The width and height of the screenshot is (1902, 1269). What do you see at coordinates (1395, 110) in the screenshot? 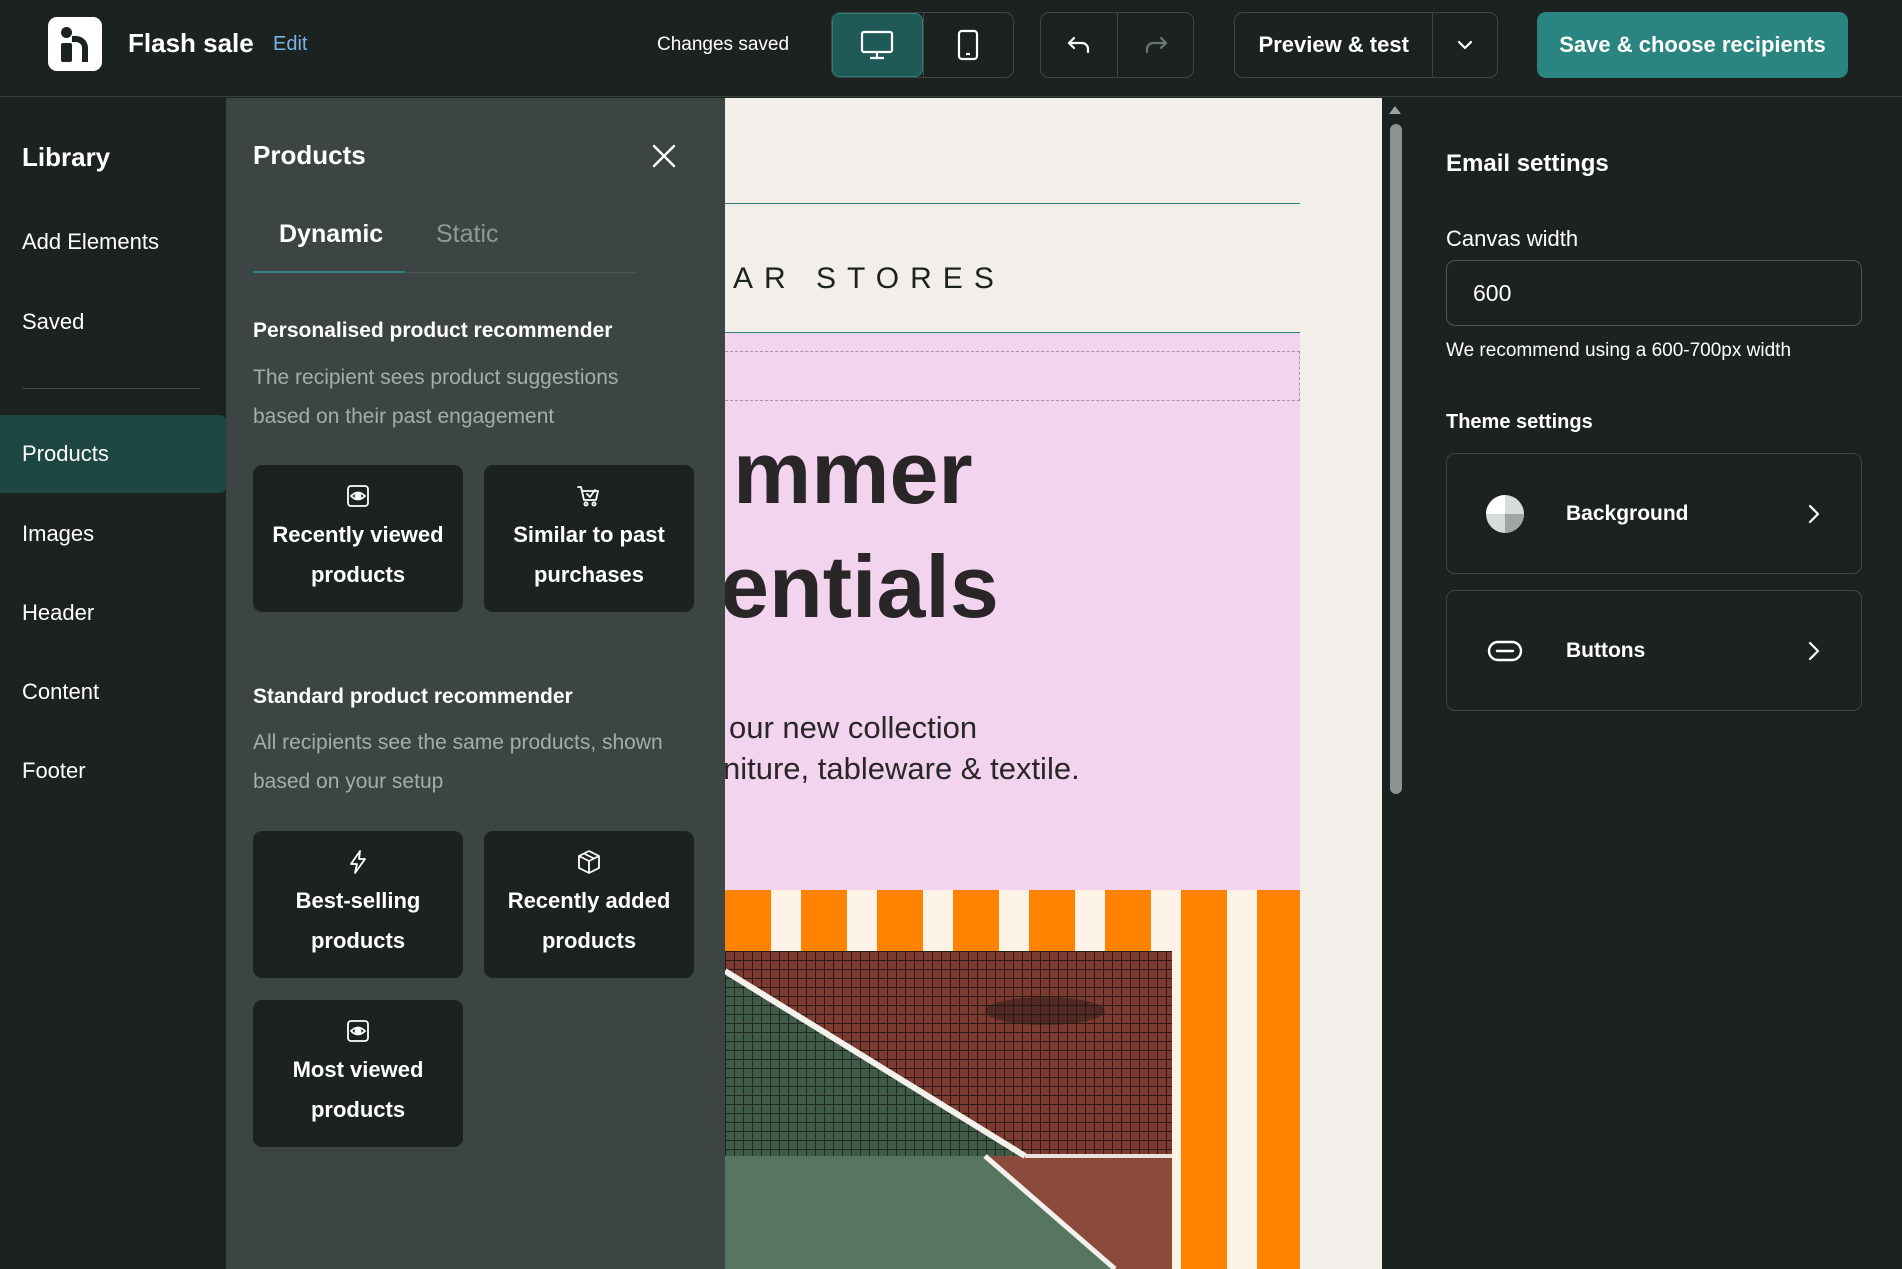
I see `scroll-up-icon` at bounding box center [1395, 110].